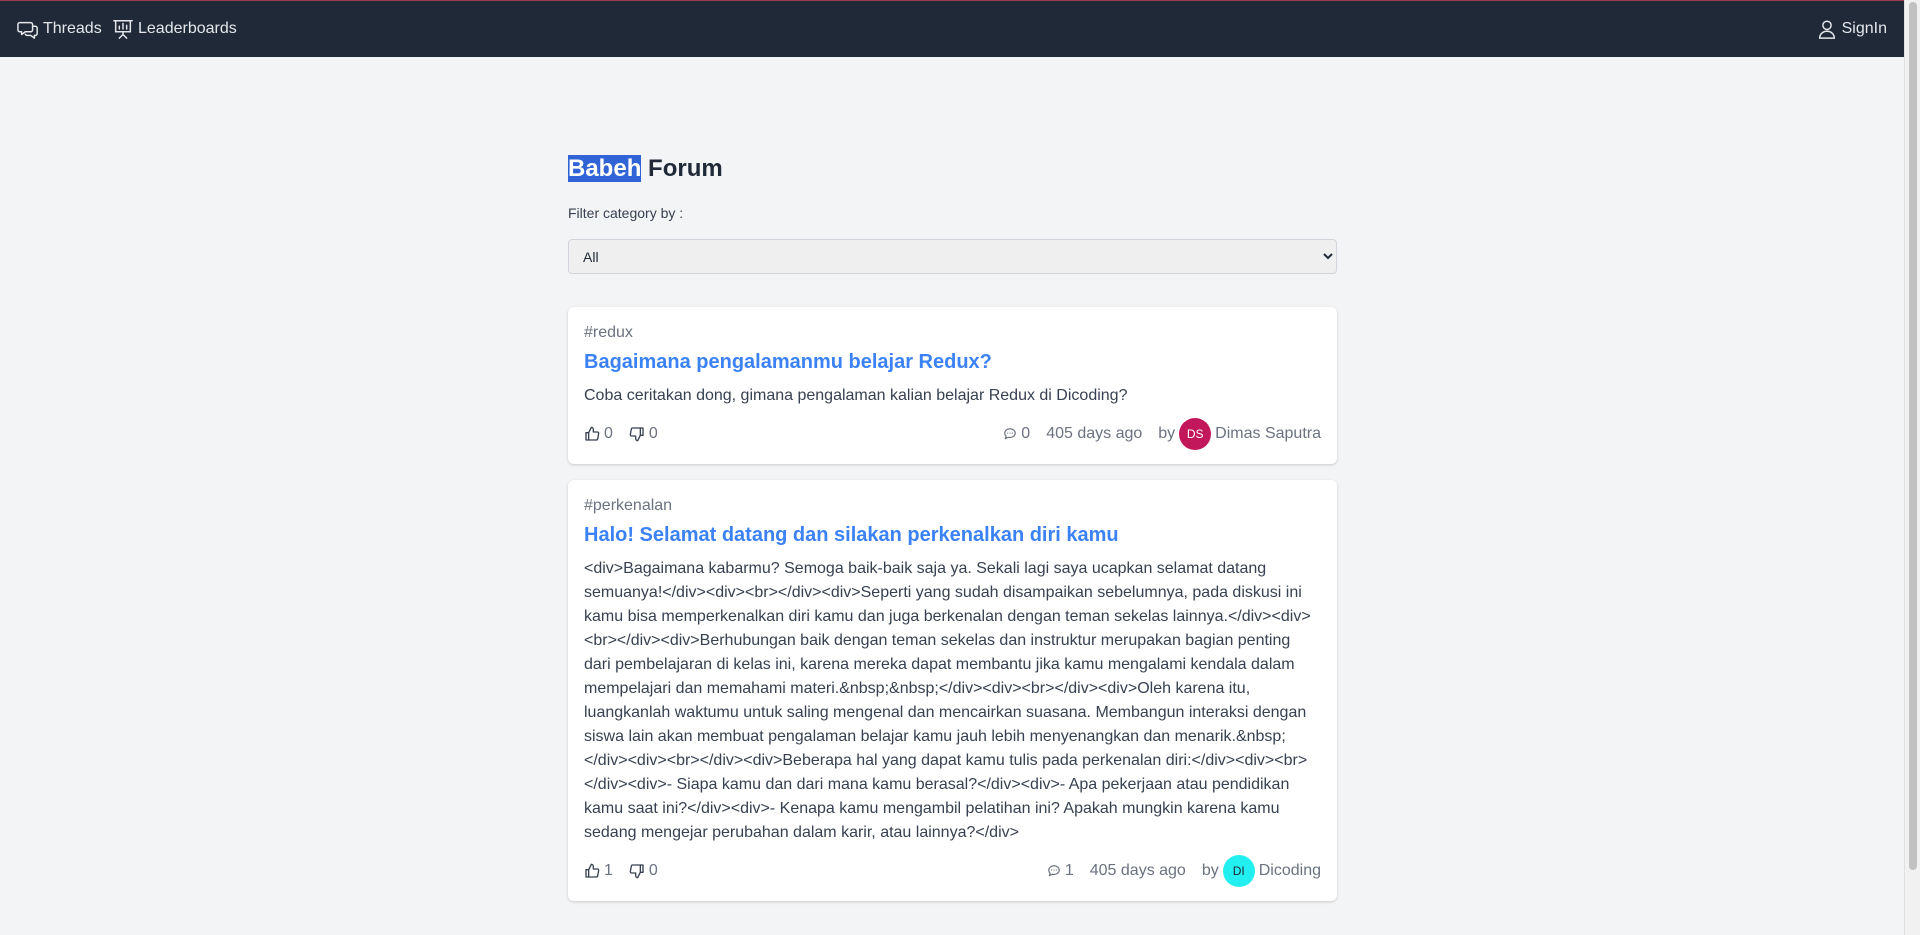 The image size is (1920, 935). What do you see at coordinates (605, 168) in the screenshot?
I see `page-title-highlight: Babeh` at bounding box center [605, 168].